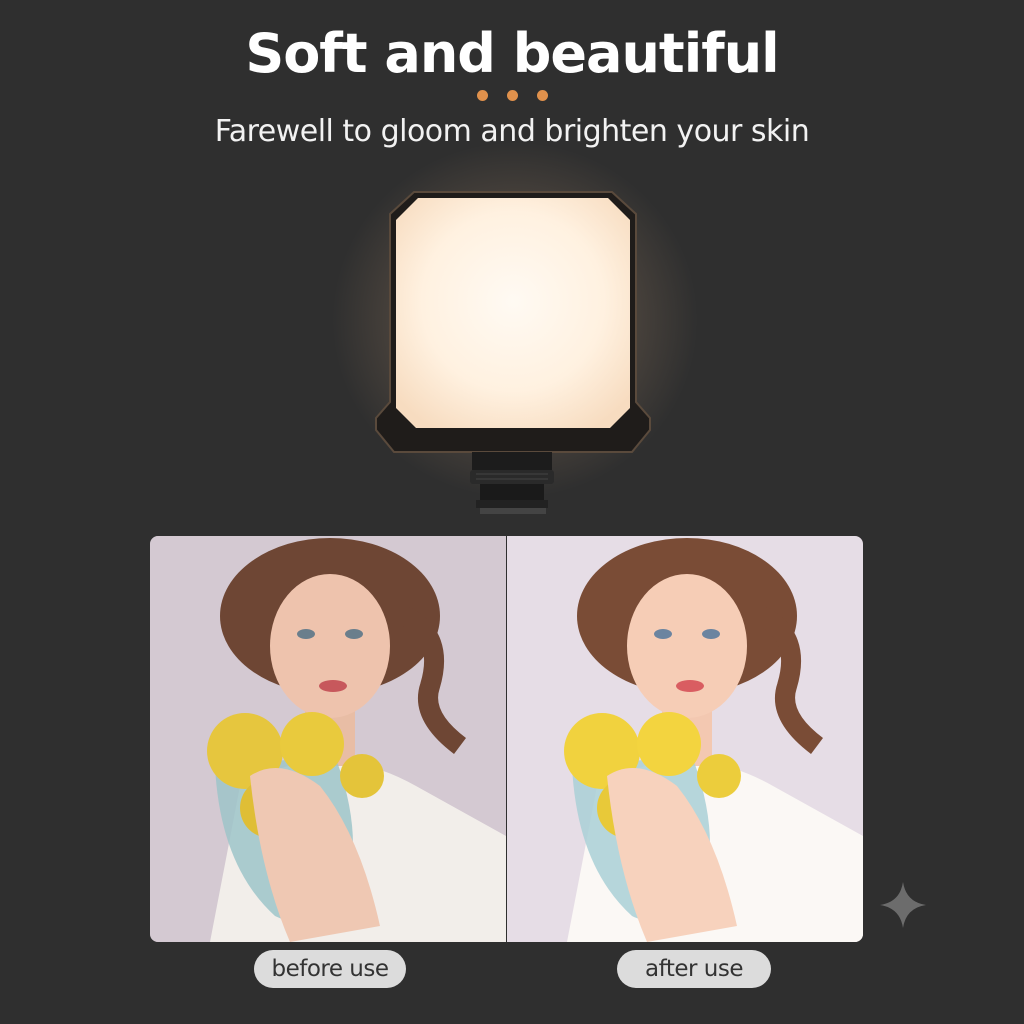 The height and width of the screenshot is (1024, 1024). I want to click on before-photo, so click(328, 739).